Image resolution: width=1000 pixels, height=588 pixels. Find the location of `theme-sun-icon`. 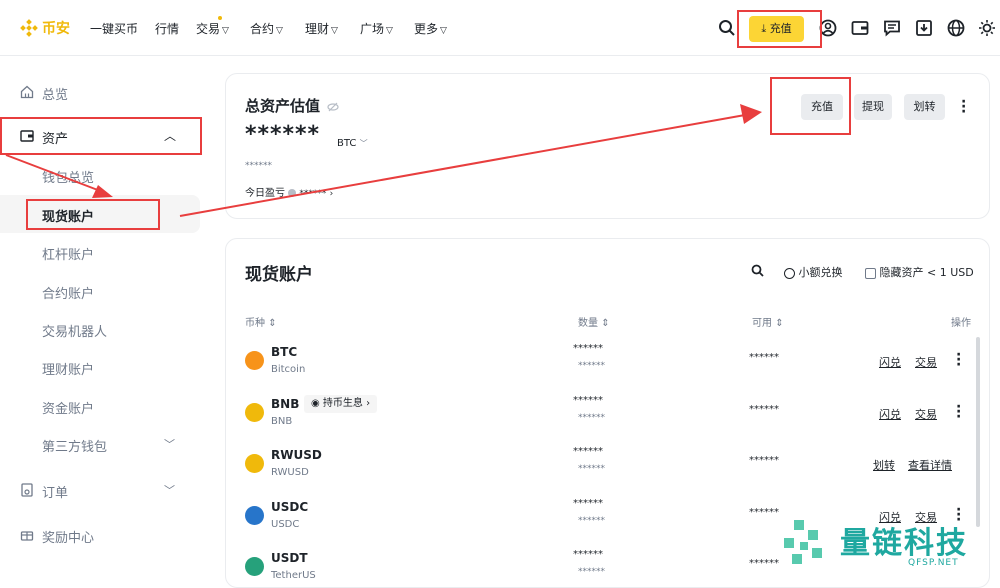

theme-sun-icon is located at coordinates (987, 28).